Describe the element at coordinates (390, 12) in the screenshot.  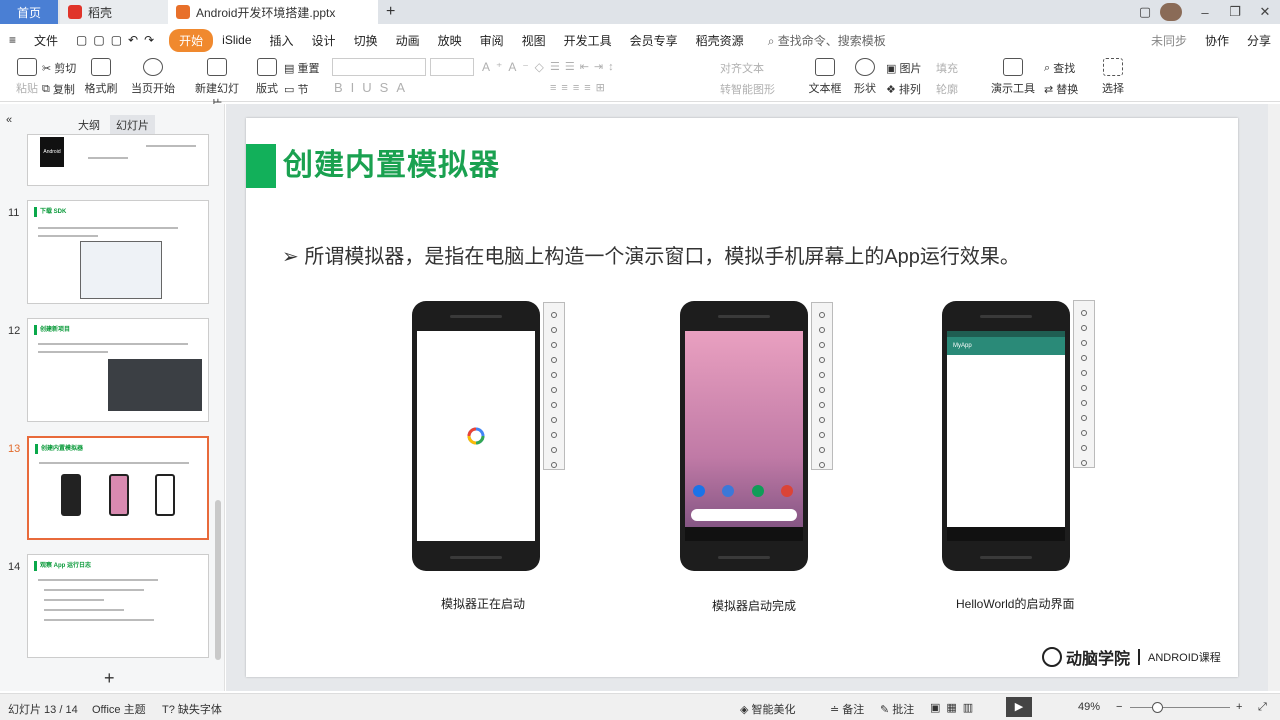
I see `new-tab-button: +` at that location.